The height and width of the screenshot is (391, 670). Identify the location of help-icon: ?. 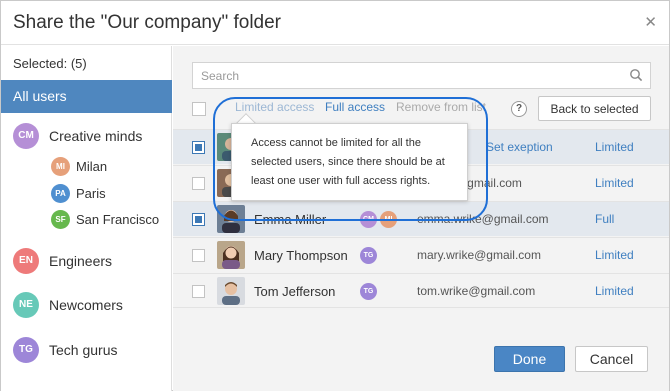
(519, 109).